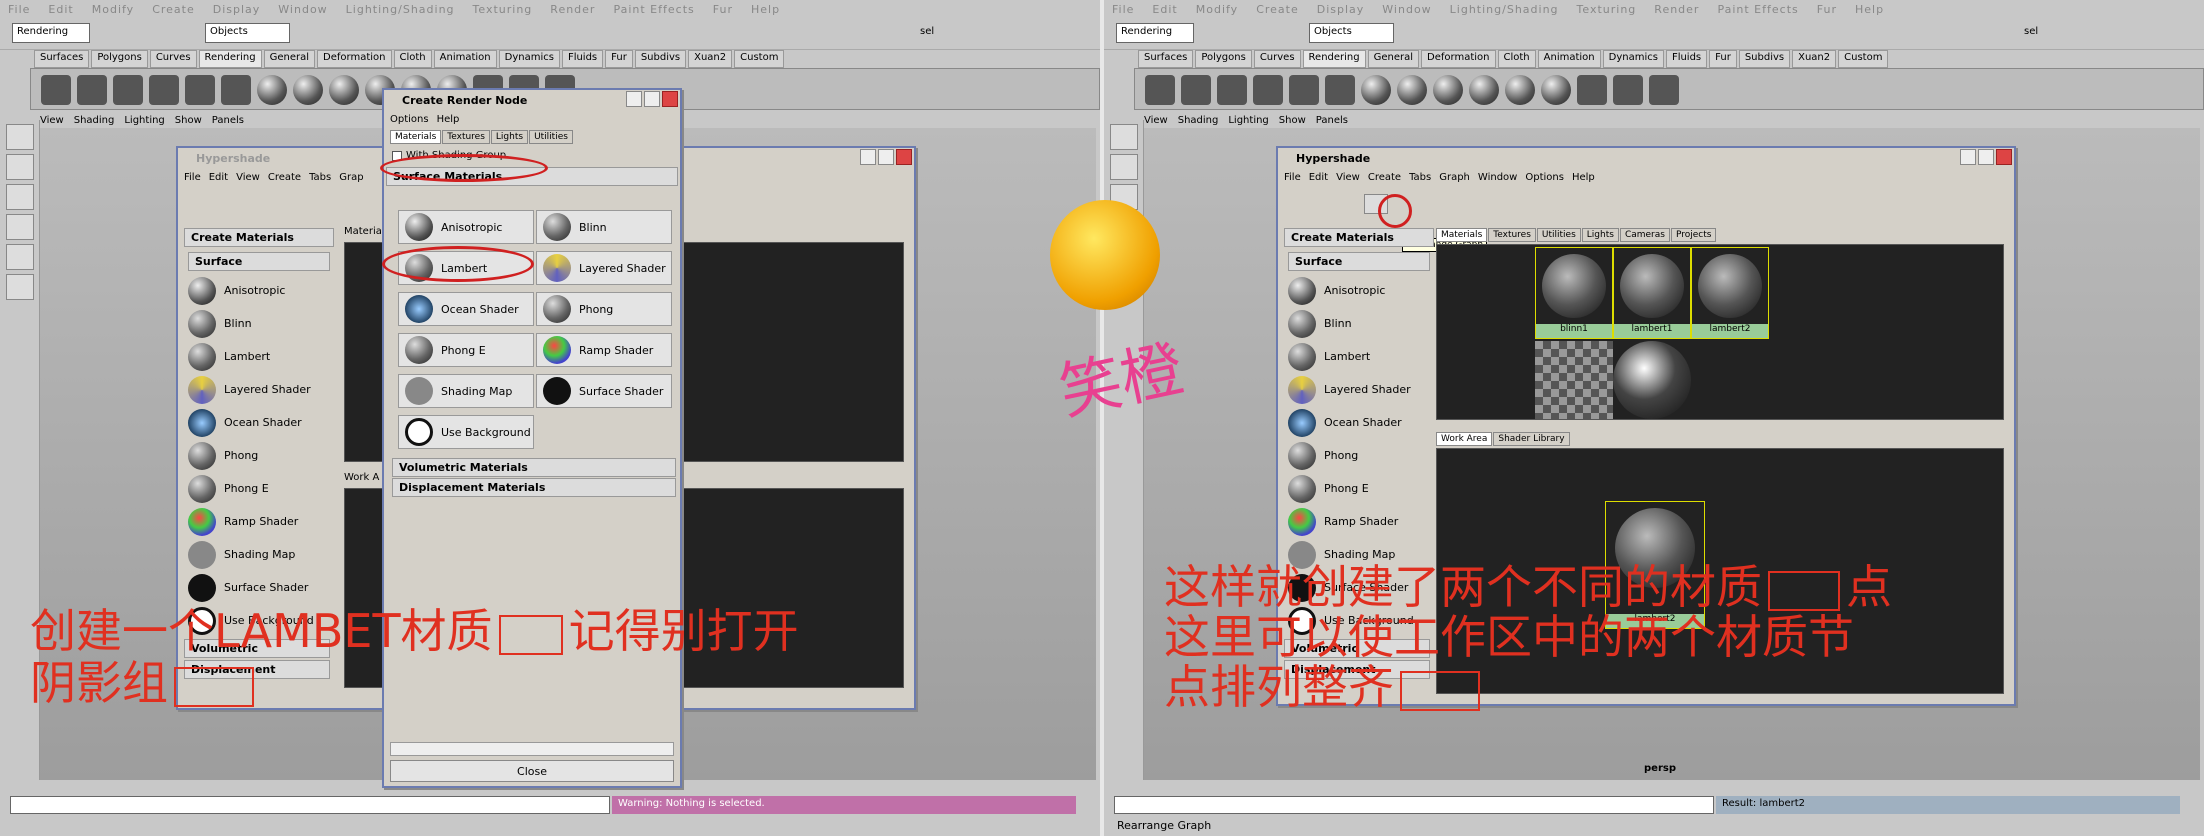  I want to click on list-item: Blinn, so click(1357, 323).